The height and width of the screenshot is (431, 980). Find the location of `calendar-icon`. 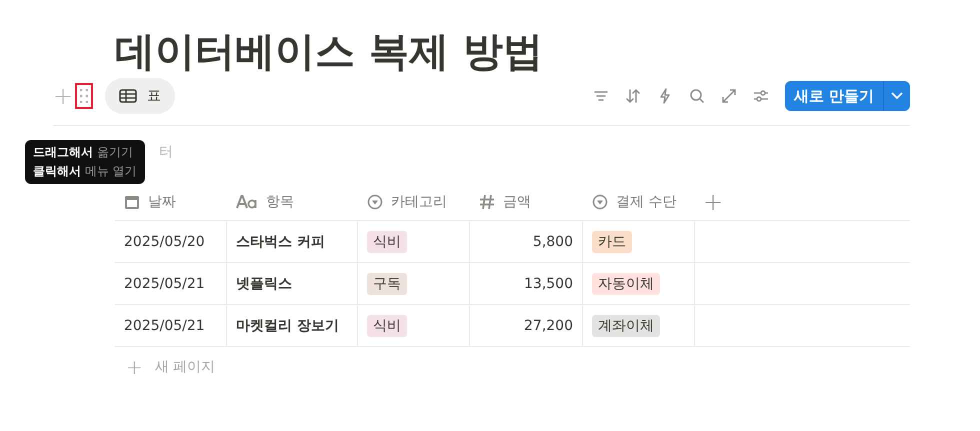

calendar-icon is located at coordinates (132, 202).